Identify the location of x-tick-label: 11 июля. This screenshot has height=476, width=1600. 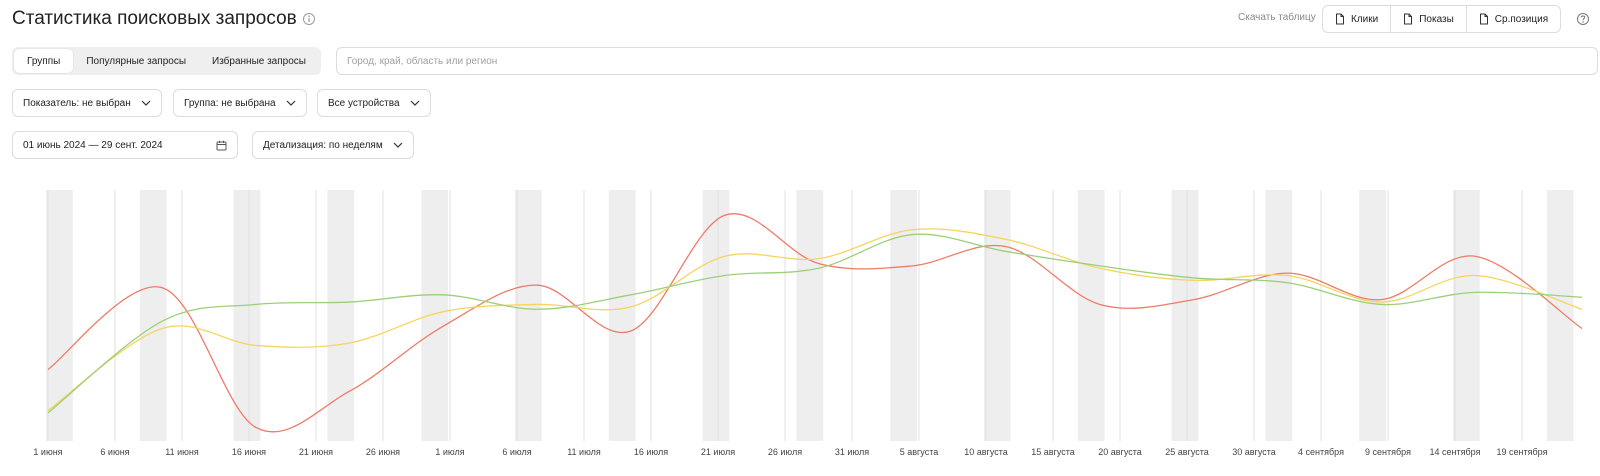
(584, 452).